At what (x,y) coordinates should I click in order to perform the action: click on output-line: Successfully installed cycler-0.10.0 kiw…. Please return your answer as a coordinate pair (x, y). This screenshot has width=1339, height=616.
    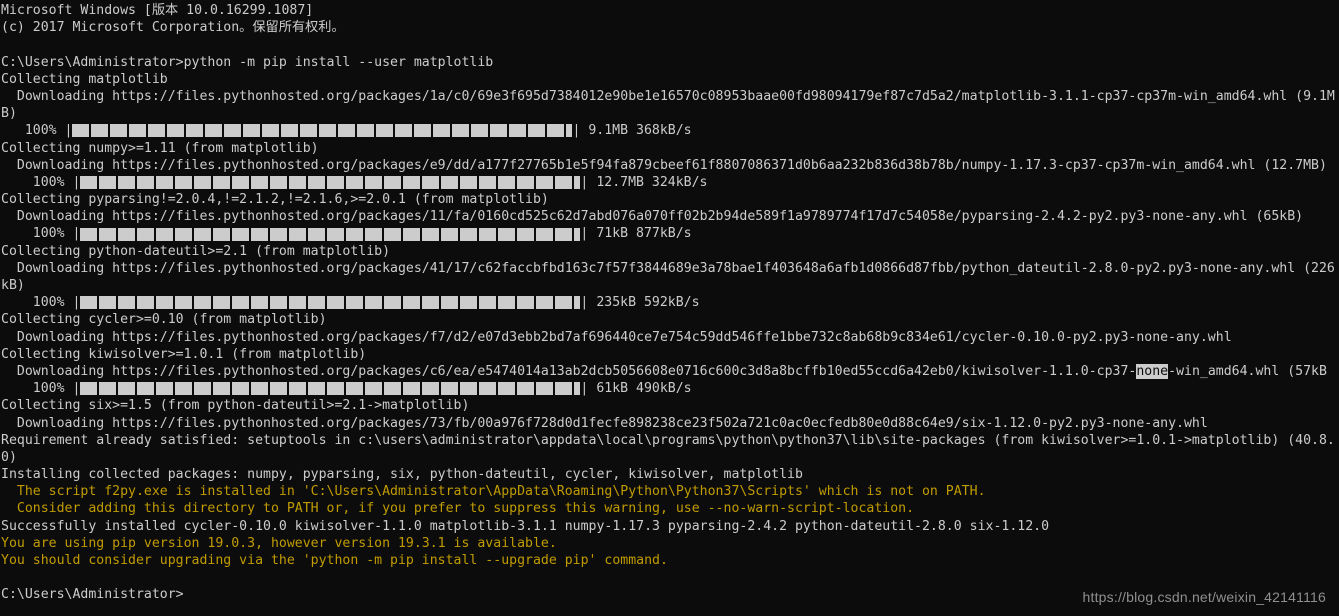
    Looking at the image, I should click on (525, 526).